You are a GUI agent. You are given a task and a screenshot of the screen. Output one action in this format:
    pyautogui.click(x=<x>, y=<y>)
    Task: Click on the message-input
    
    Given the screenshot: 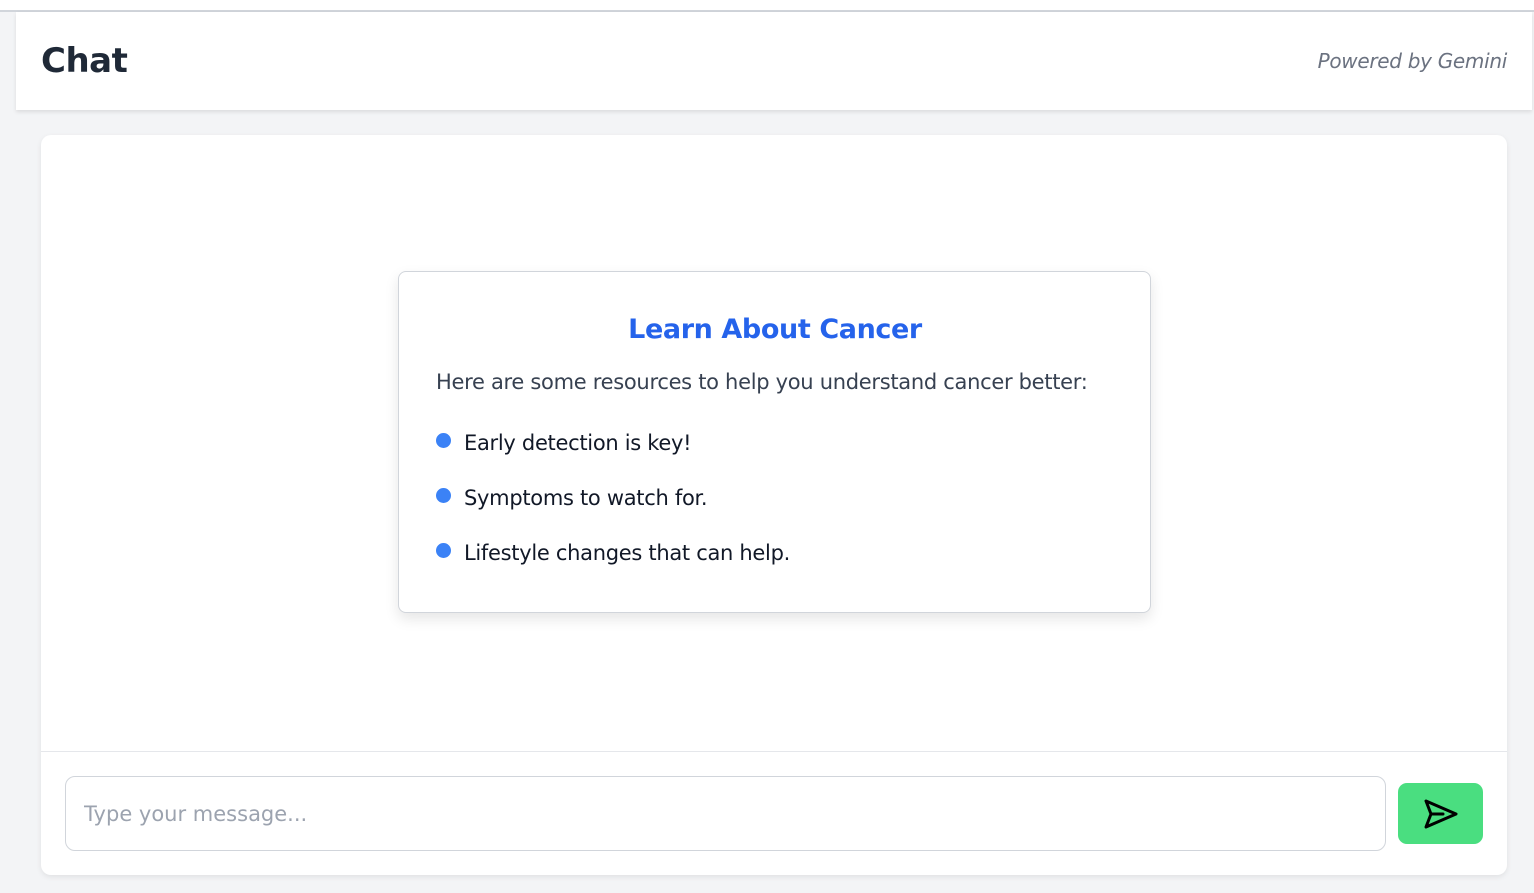 What is the action you would take?
    pyautogui.click(x=725, y=813)
    